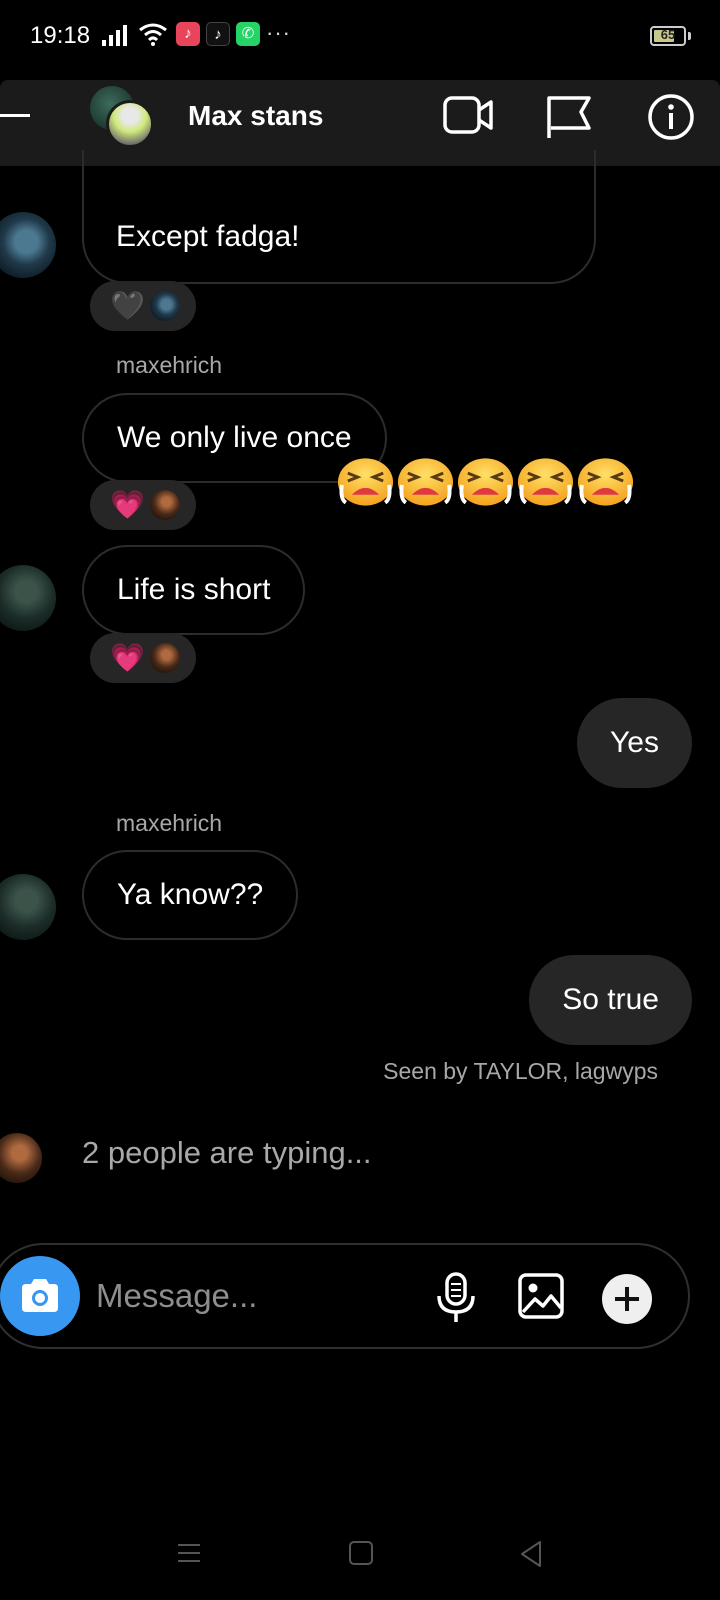 The width and height of the screenshot is (720, 1600). Describe the element at coordinates (246, 1296) in the screenshot. I see `message-input` at that location.